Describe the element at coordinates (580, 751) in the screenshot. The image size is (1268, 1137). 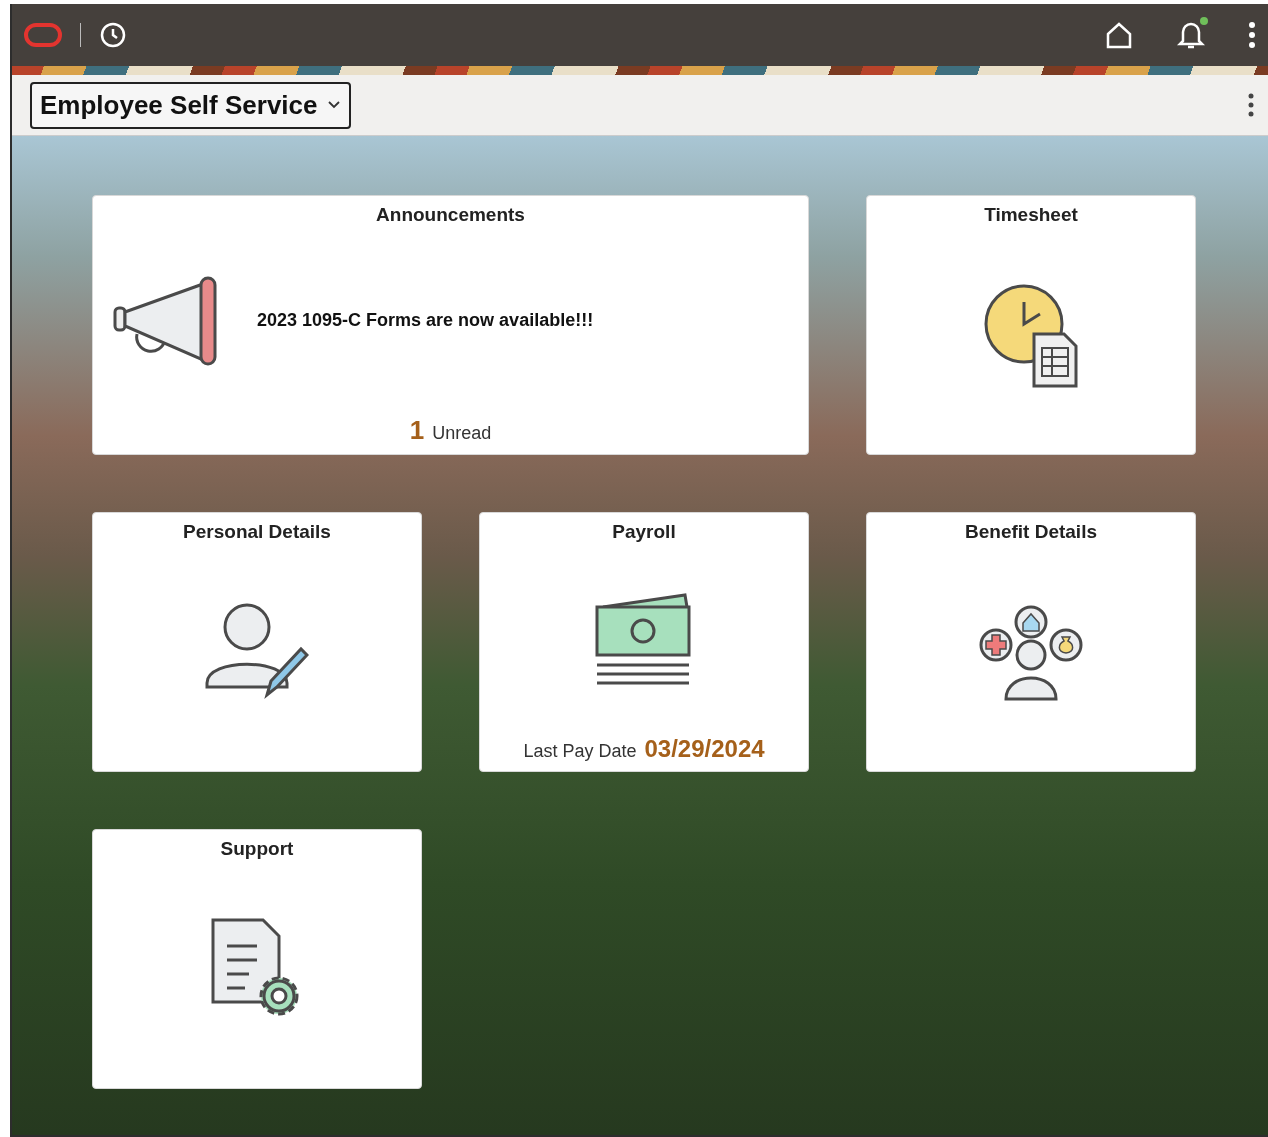
I see `pay-date-label: Last Pay Date` at that location.